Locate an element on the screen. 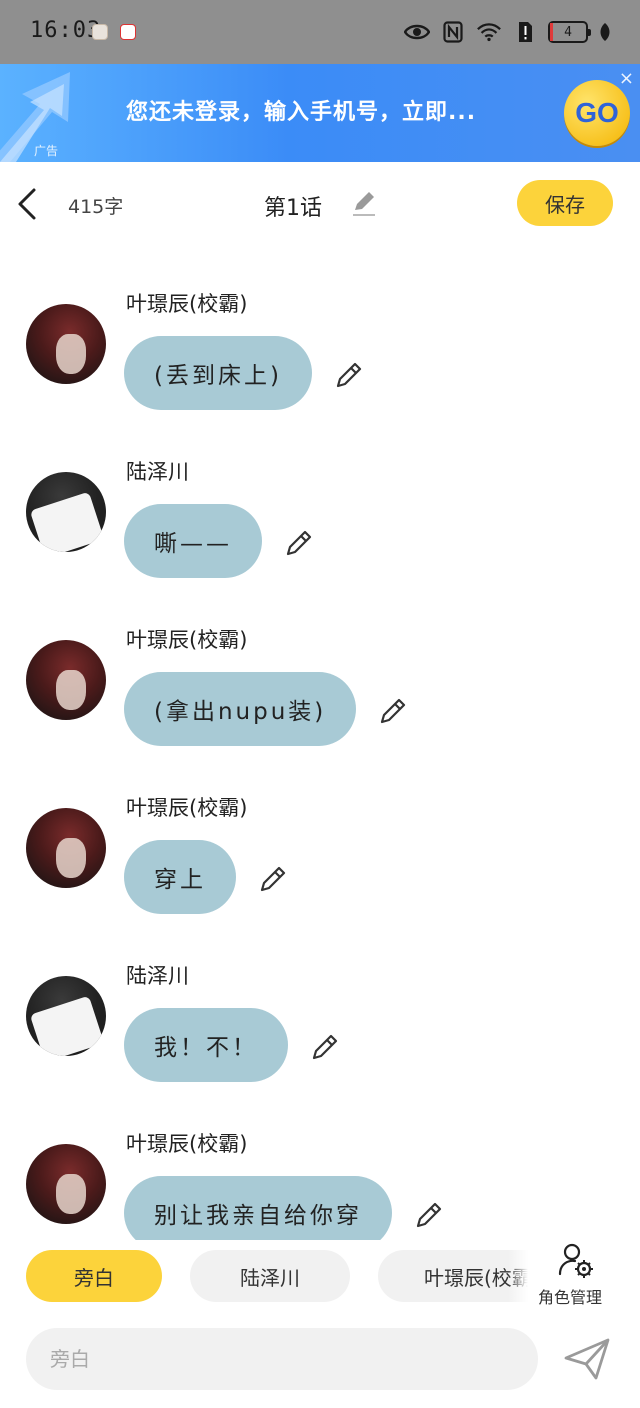 Image resolution: width=640 pixels, height=1408 pixels. role-chip-label: 陆泽川 is located at coordinates (270, 1277).